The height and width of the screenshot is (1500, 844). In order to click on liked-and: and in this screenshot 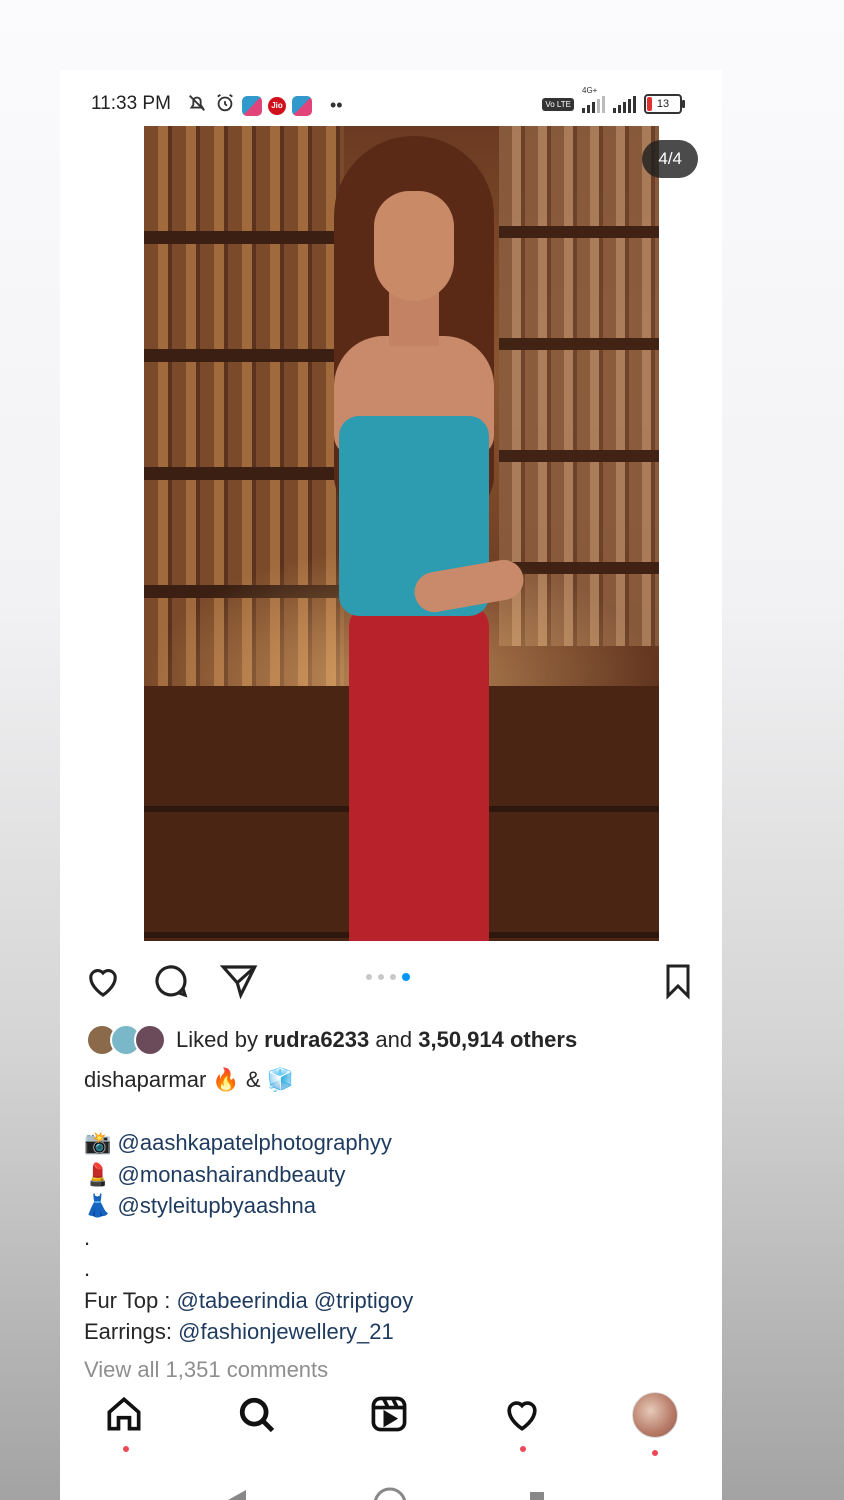, I will do `click(394, 1039)`.